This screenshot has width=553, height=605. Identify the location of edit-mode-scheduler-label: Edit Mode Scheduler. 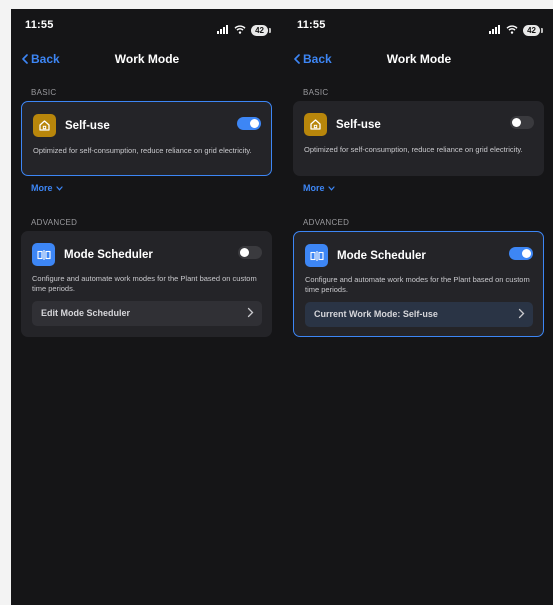
(86, 313).